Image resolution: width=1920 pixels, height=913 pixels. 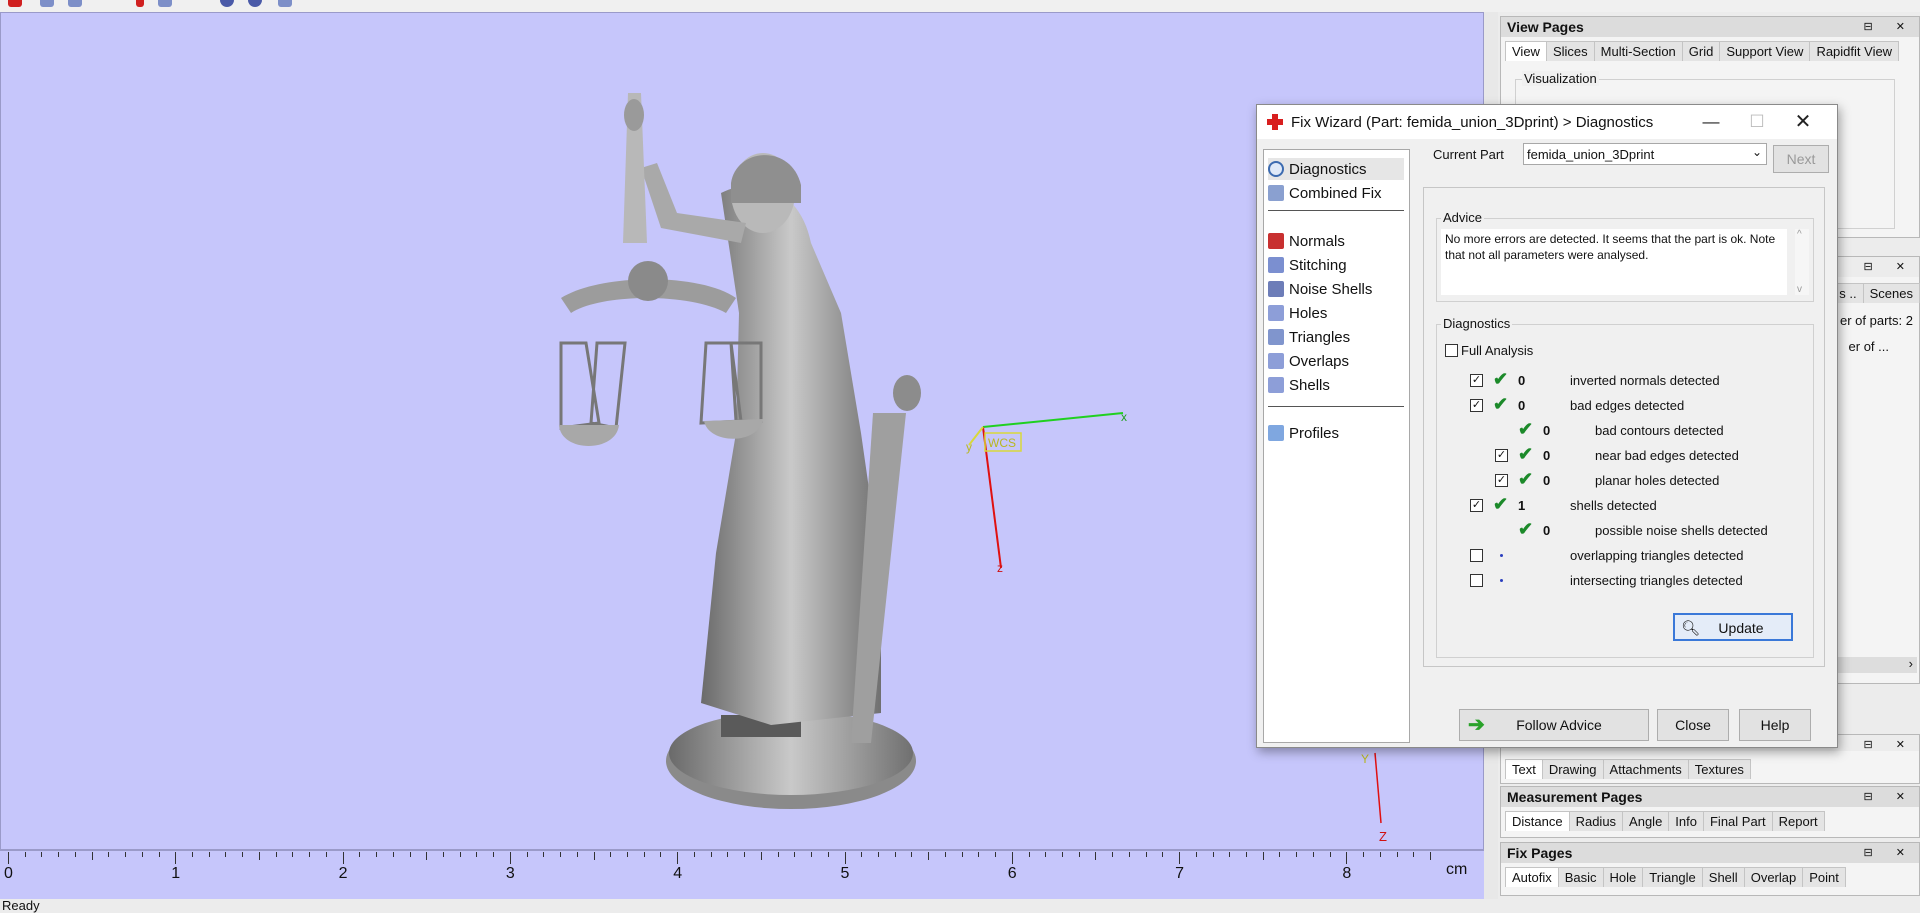 I want to click on nav-item-overlaps: Overlaps, so click(x=1308, y=361).